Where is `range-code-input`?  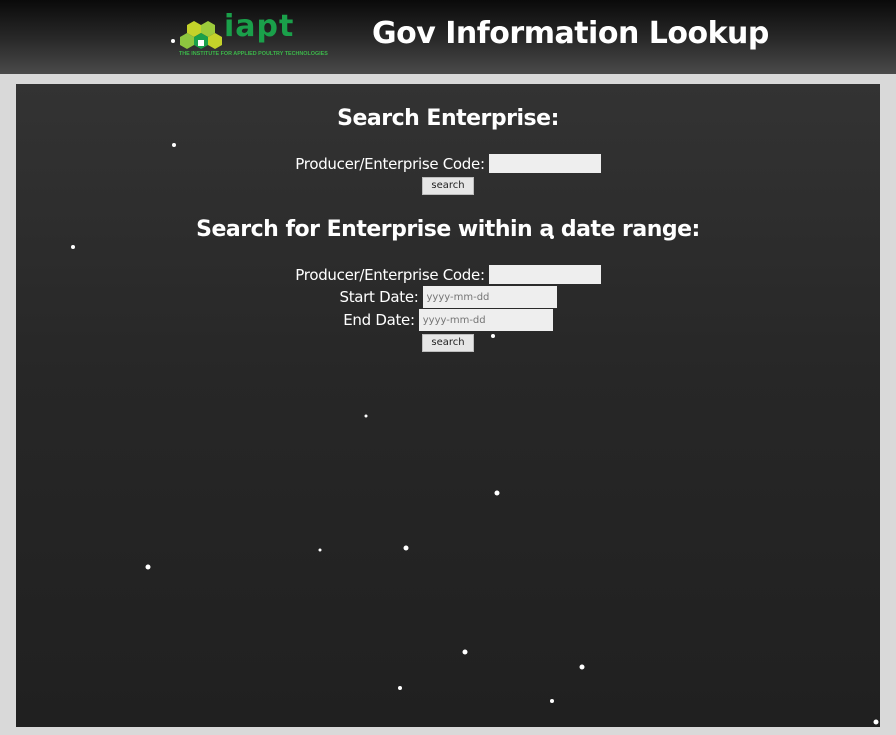 range-code-input is located at coordinates (544, 274).